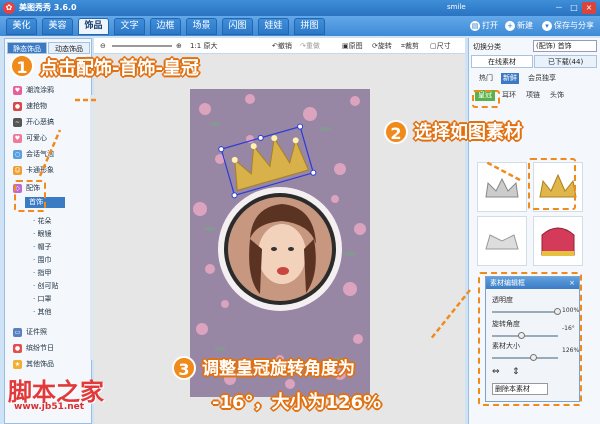 This screenshot has height=424, width=600. Describe the element at coordinates (119, 68) in the screenshot. I see `step-1-text: 点击配饰-首饰-皇冠` at that location.